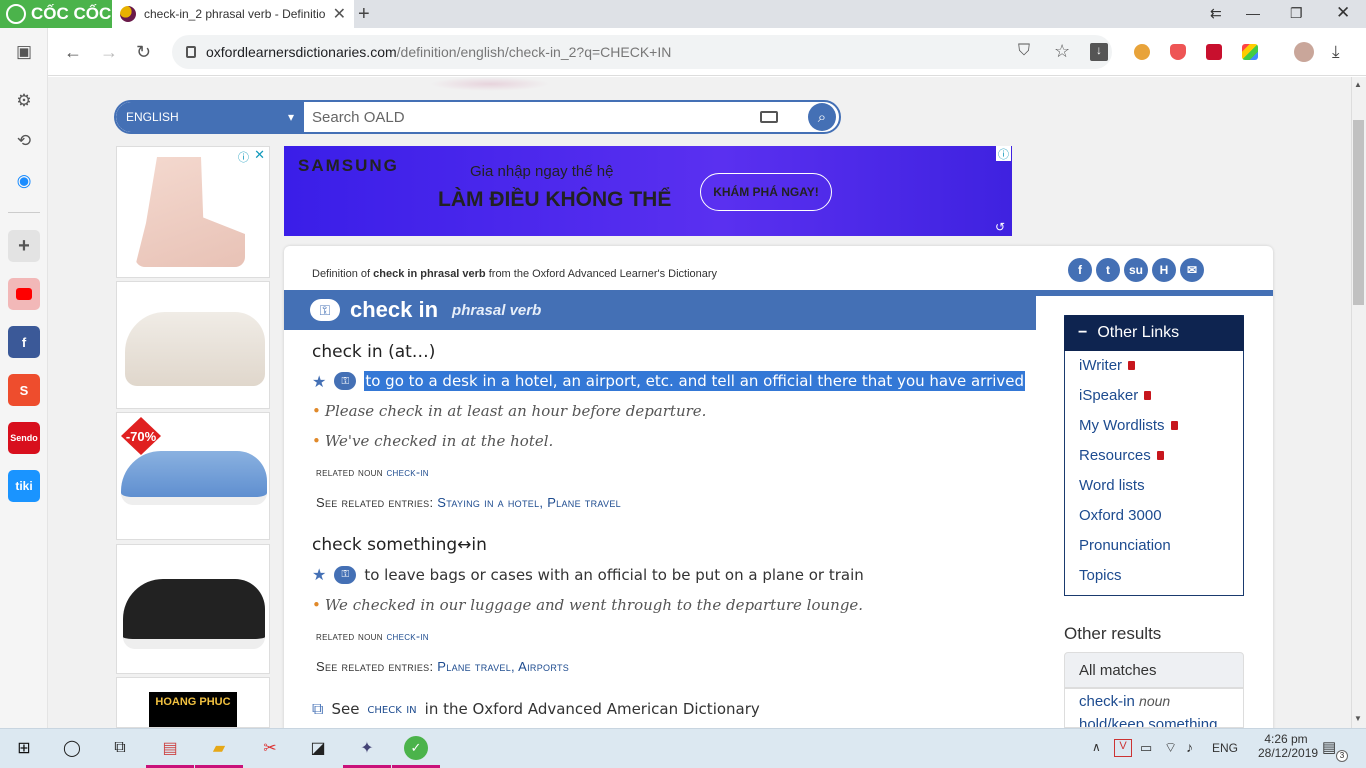 Image resolution: width=1366 pixels, height=768 pixels. I want to click on browser-logo: CỐC CỐC, so click(56, 14).